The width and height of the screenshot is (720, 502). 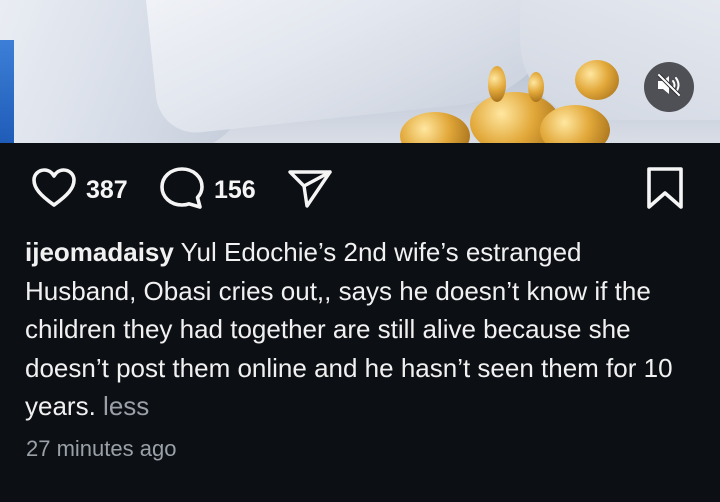 I want to click on speaker-muted-icon, so click(x=669, y=87).